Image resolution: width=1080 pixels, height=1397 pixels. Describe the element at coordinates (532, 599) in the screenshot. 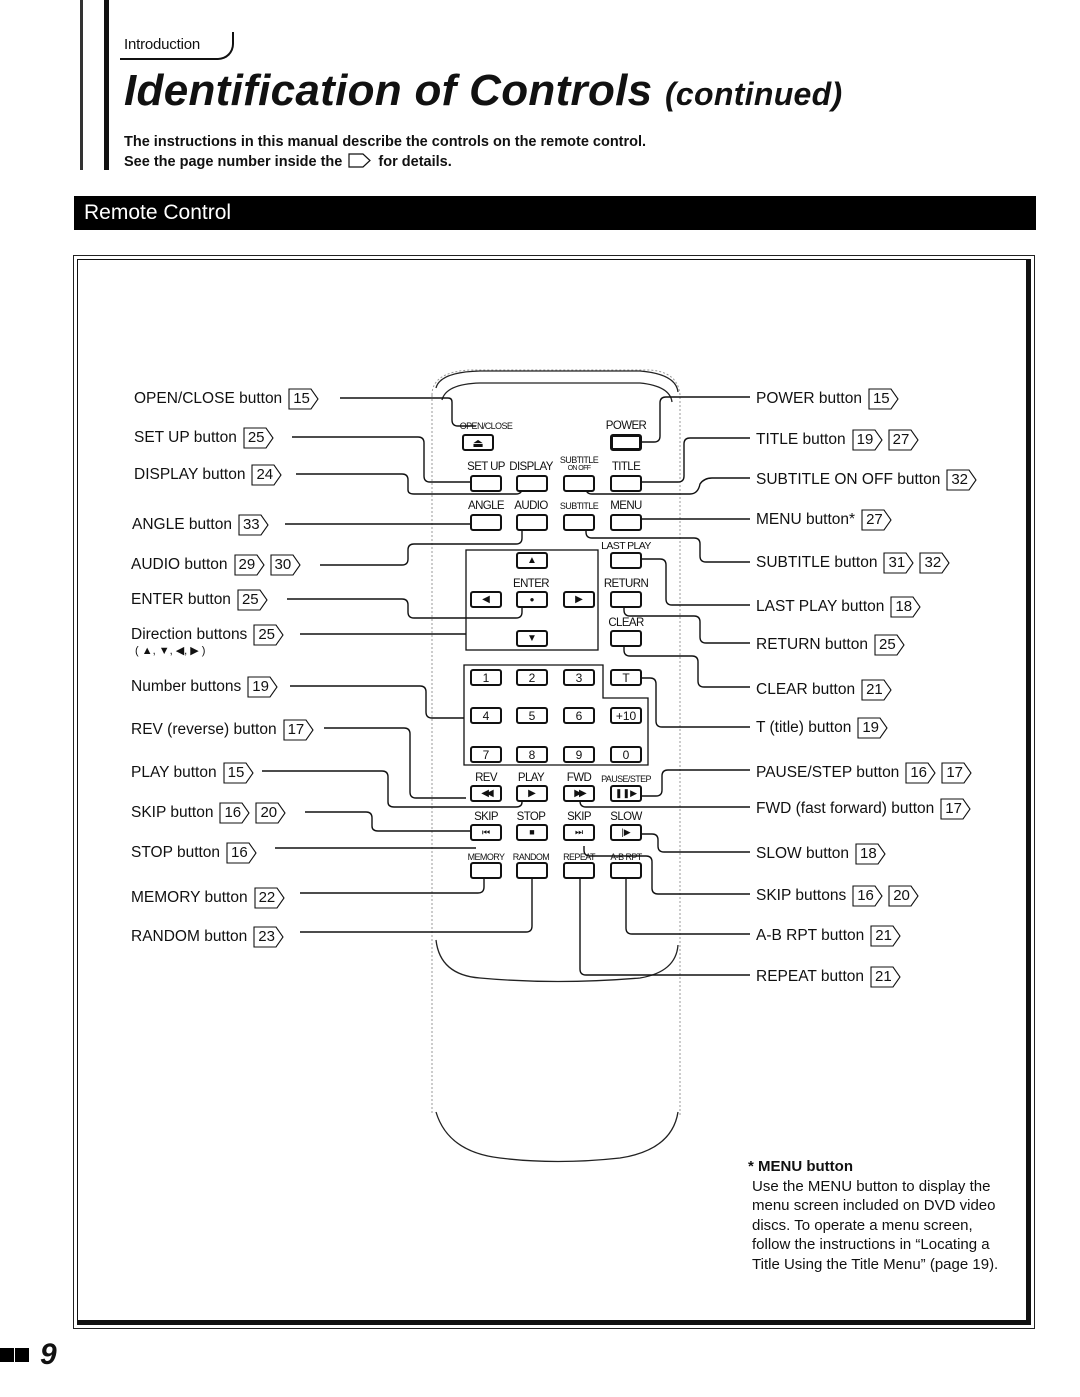

I see `enter-button: ●` at that location.